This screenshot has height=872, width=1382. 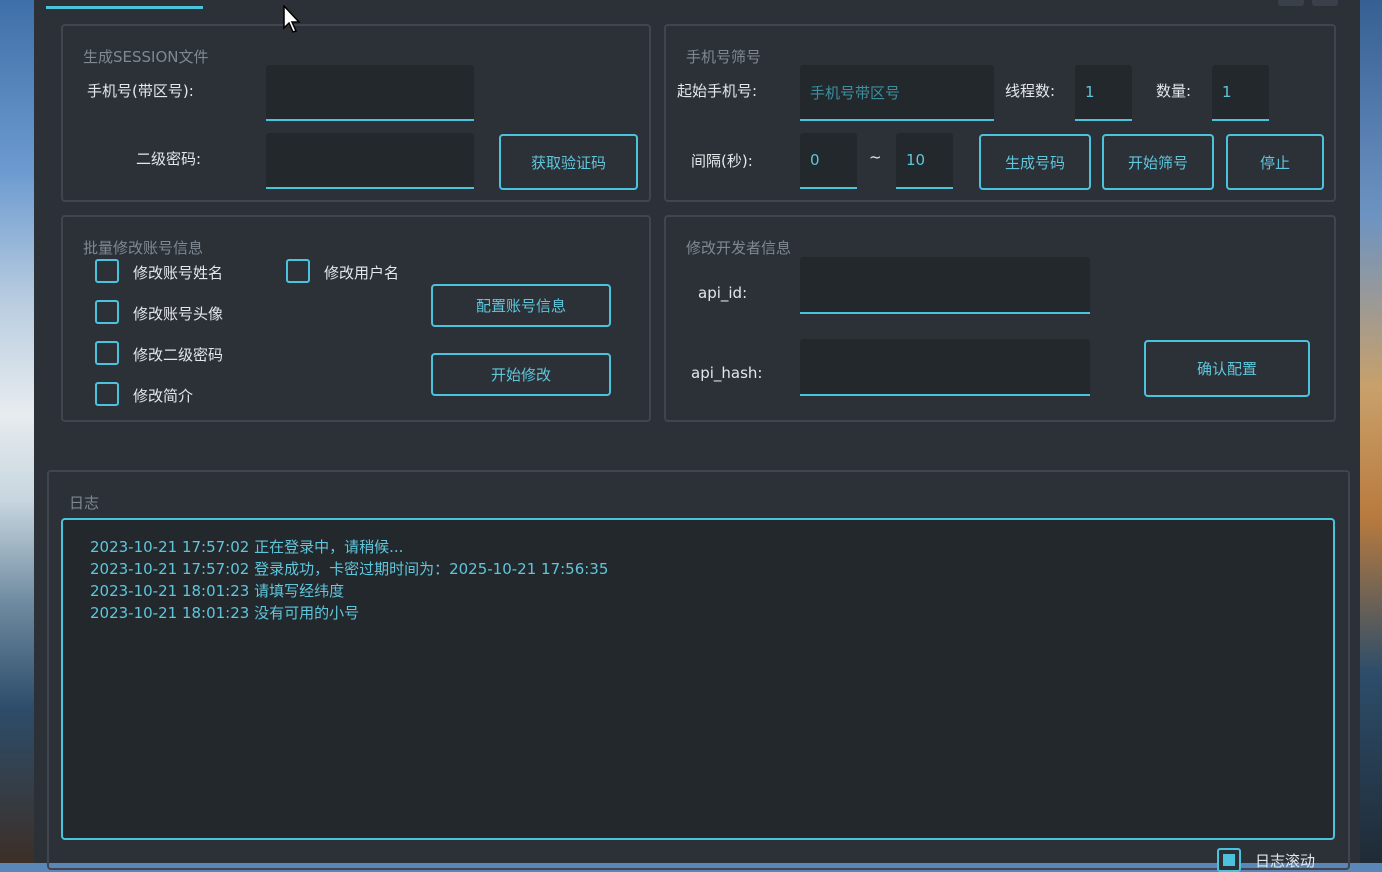 I want to click on api-id-input, so click(x=945, y=285).